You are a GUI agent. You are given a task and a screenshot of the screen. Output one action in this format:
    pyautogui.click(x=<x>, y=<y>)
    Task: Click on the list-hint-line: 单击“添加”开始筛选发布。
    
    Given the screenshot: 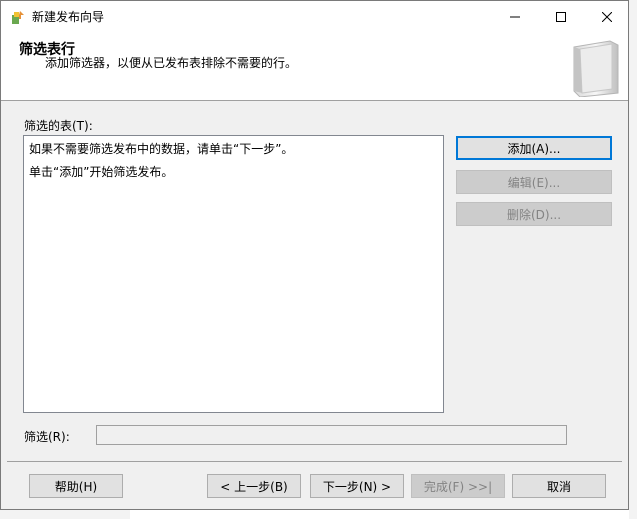 What is the action you would take?
    pyautogui.click(x=101, y=172)
    